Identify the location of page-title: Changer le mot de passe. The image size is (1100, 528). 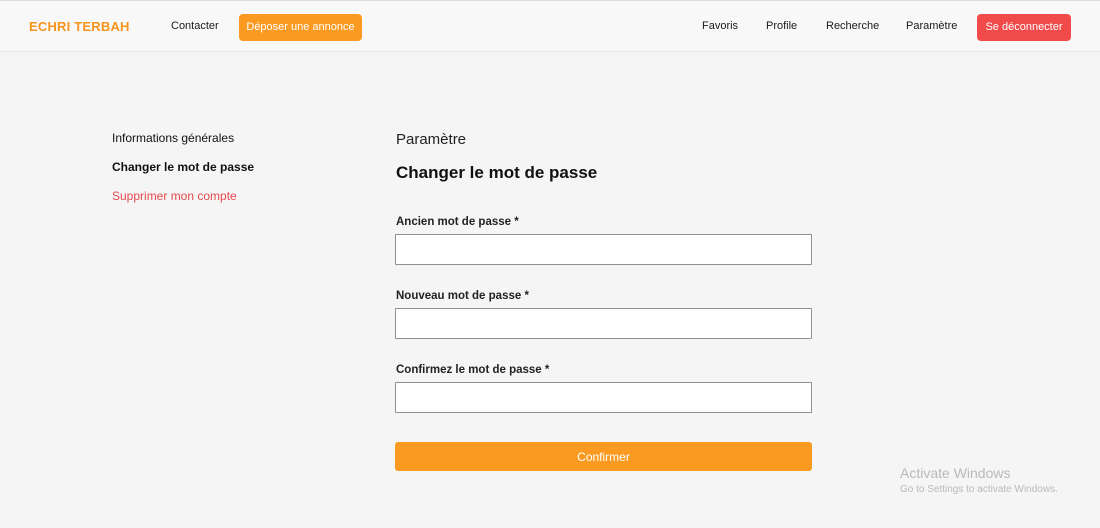
(497, 172).